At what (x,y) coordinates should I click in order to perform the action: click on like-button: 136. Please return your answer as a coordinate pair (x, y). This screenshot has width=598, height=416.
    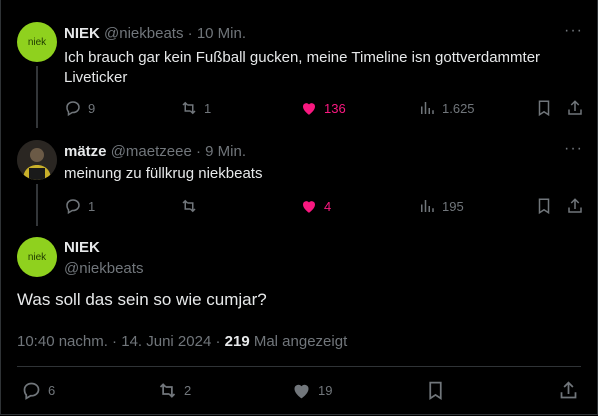
    Looking at the image, I should click on (323, 108).